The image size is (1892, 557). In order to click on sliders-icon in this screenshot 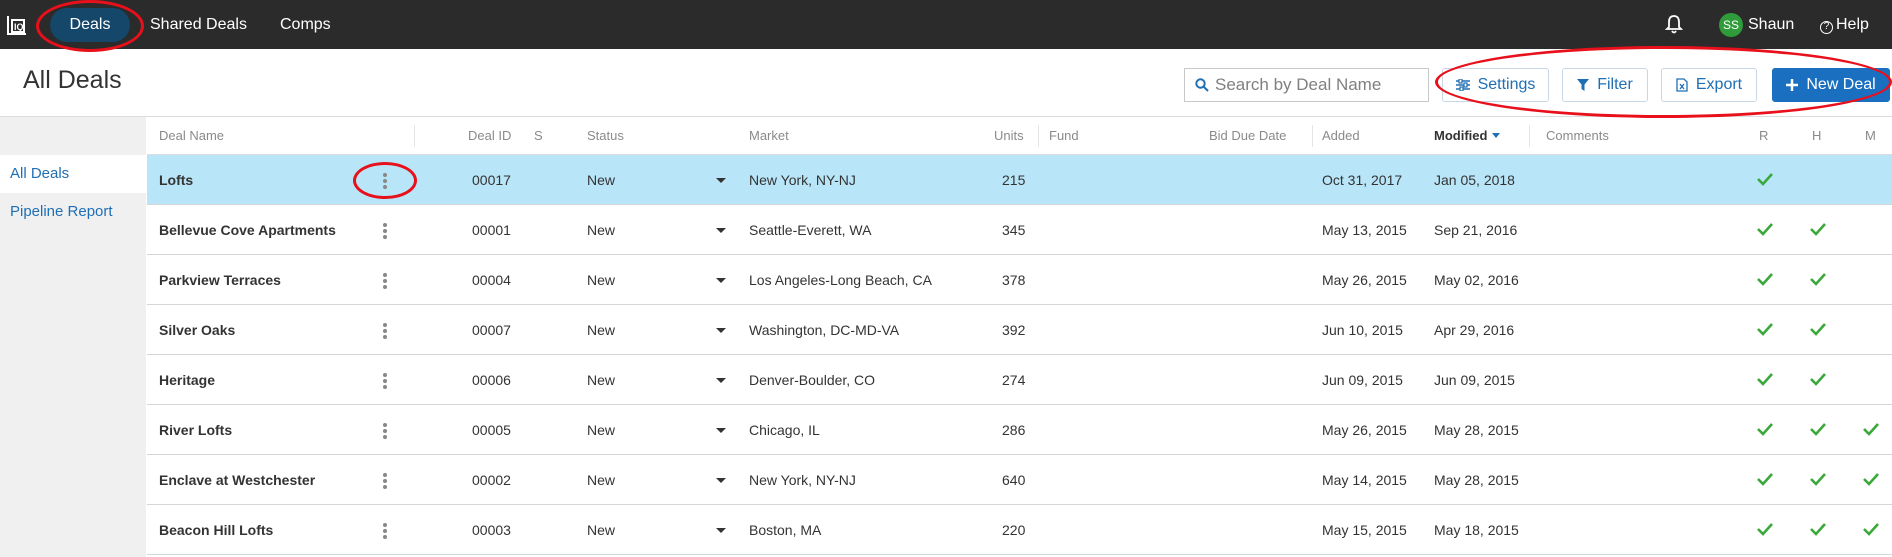, I will do `click(1462, 84)`.